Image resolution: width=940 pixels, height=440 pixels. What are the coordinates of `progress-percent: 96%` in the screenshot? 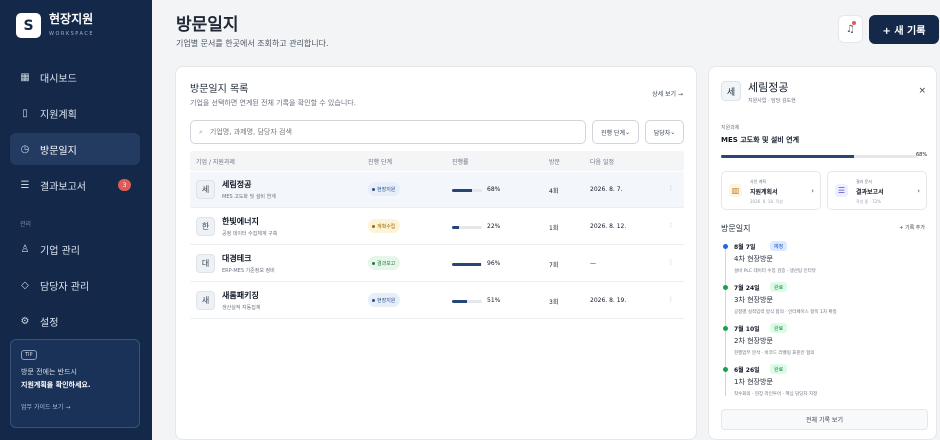 It's located at (494, 263).